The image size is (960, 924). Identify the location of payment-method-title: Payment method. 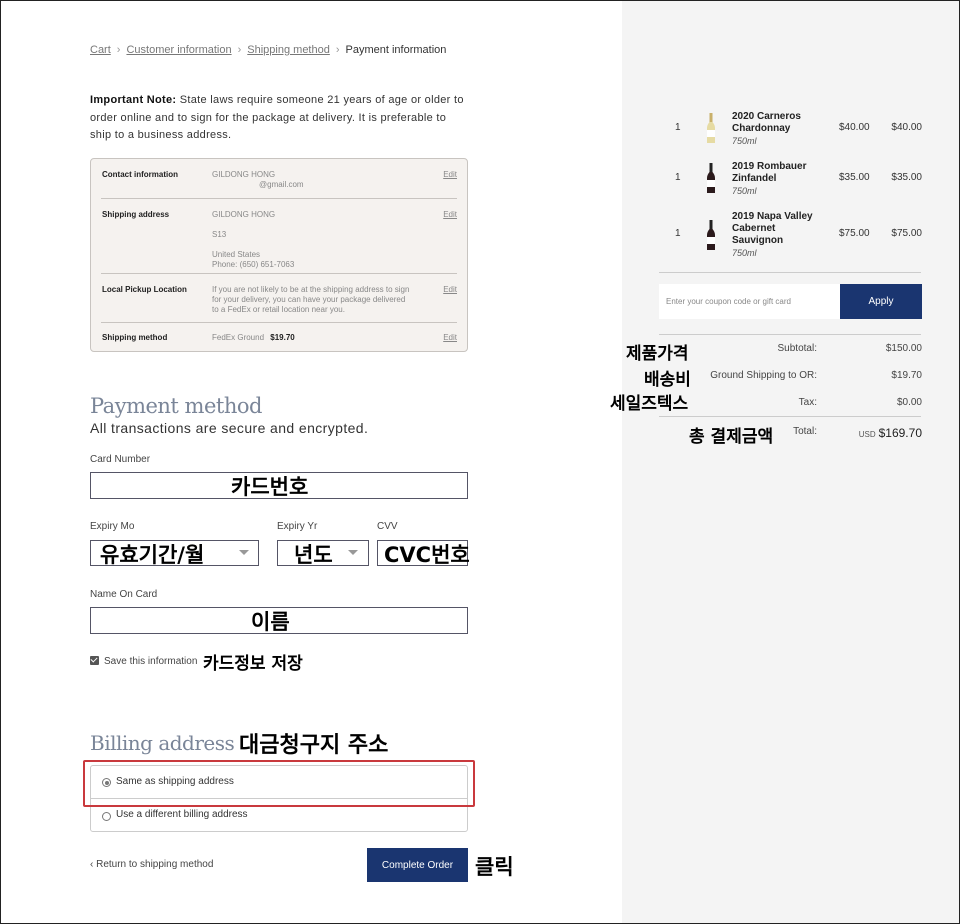
(176, 406).